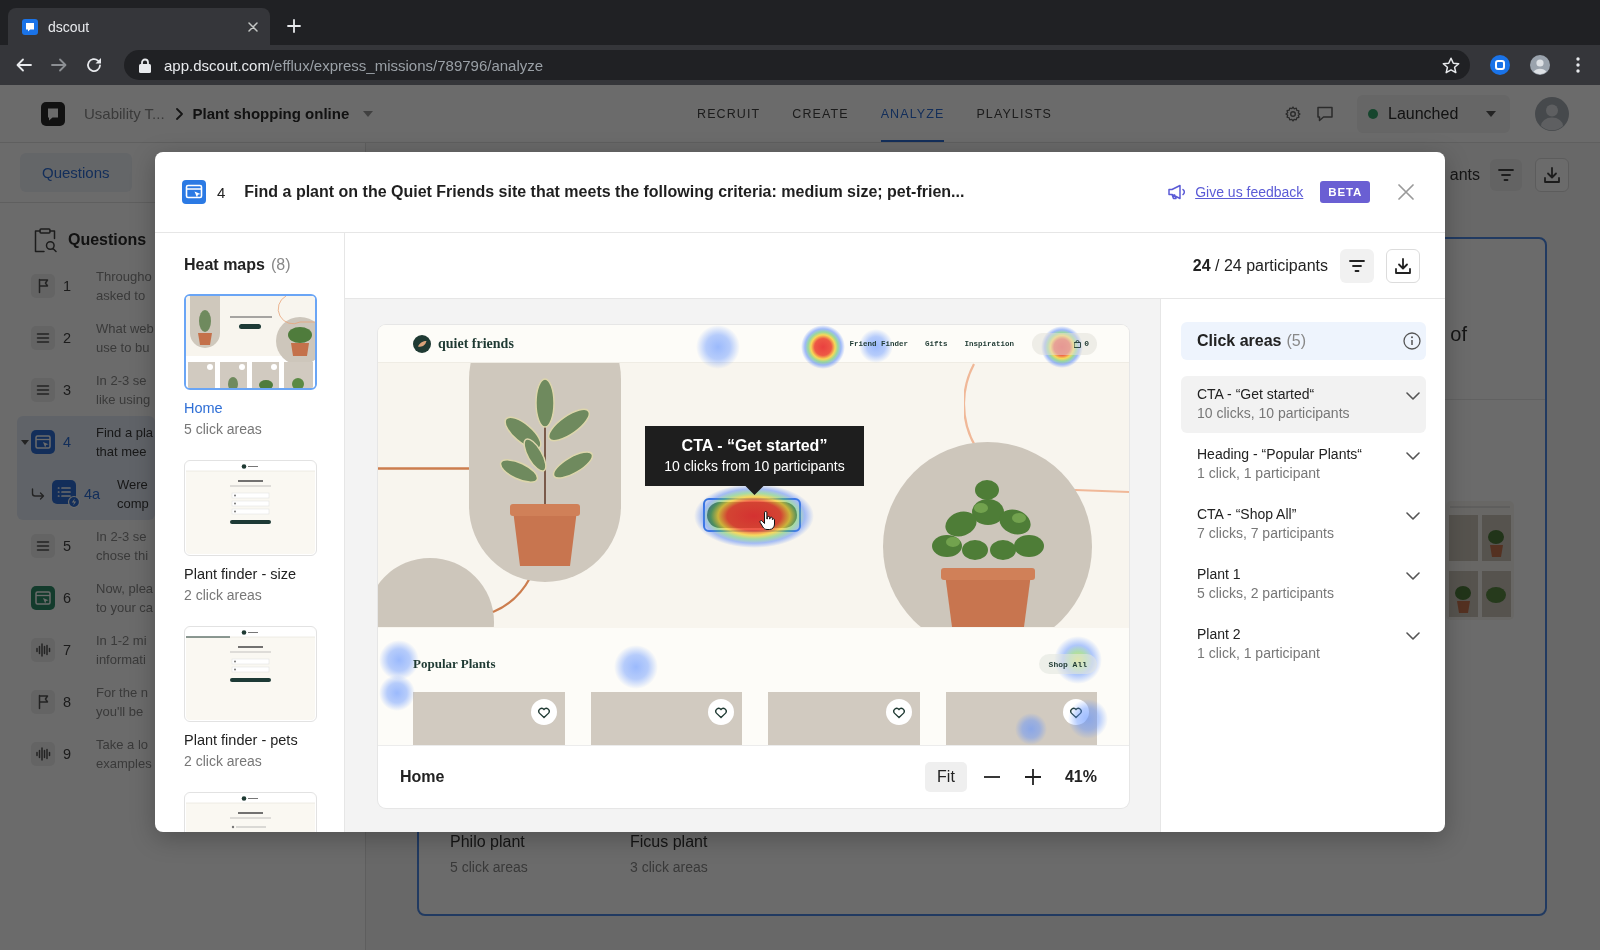 This screenshot has width=1600, height=950. What do you see at coordinates (1258, 653) in the screenshot?
I see `click-area-stats: 1 click, 1 participant` at bounding box center [1258, 653].